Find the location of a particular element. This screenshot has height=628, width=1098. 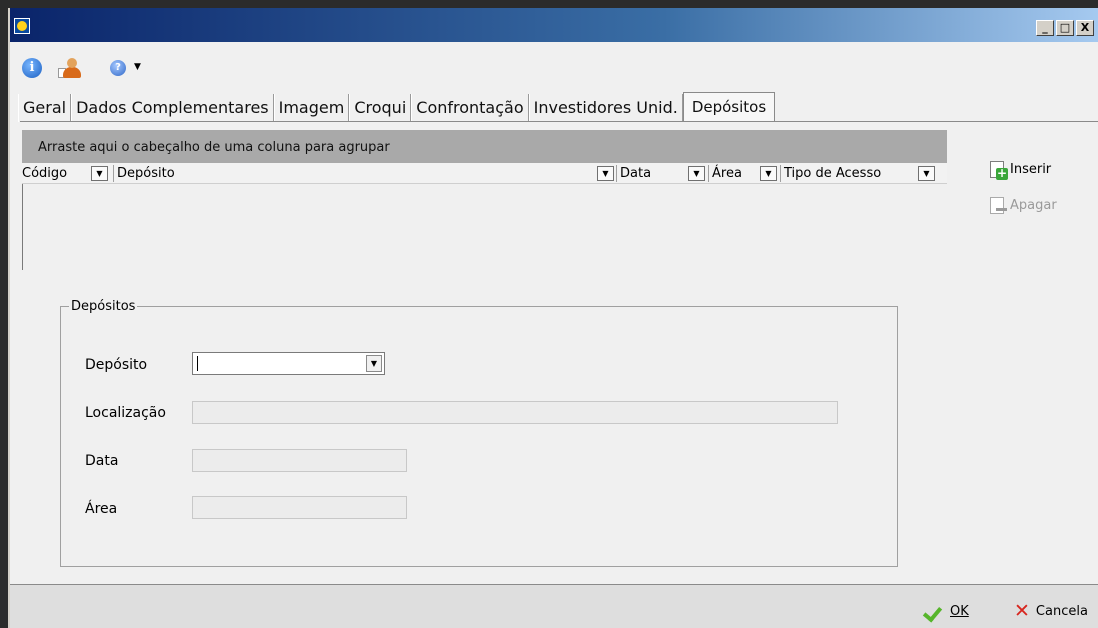

delete-label: Apagar is located at coordinates (1033, 205).